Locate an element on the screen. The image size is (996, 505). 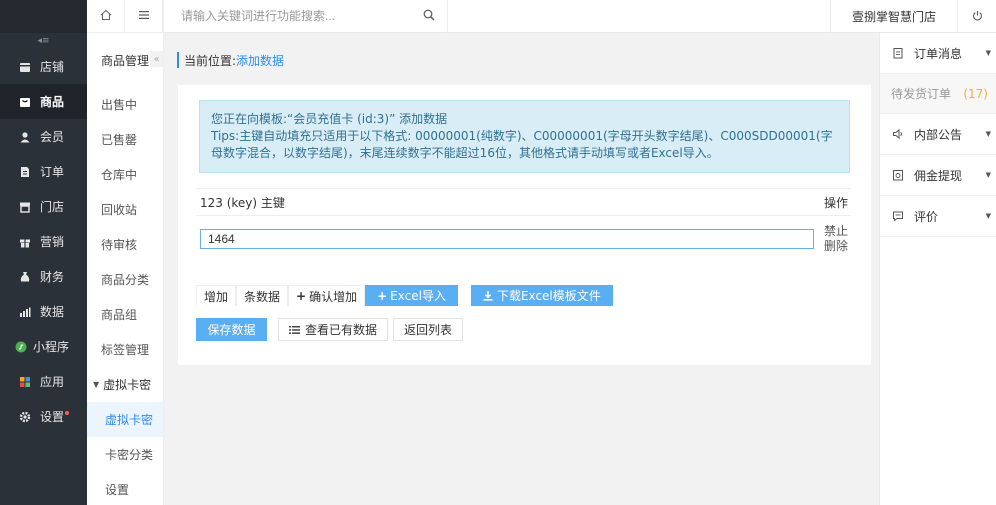
main-sidebar: ◂≡ 店铺 商品 会员 订单 门店 营销 财务 数据 小程序 应用 设置 is located at coordinates (43, 252).